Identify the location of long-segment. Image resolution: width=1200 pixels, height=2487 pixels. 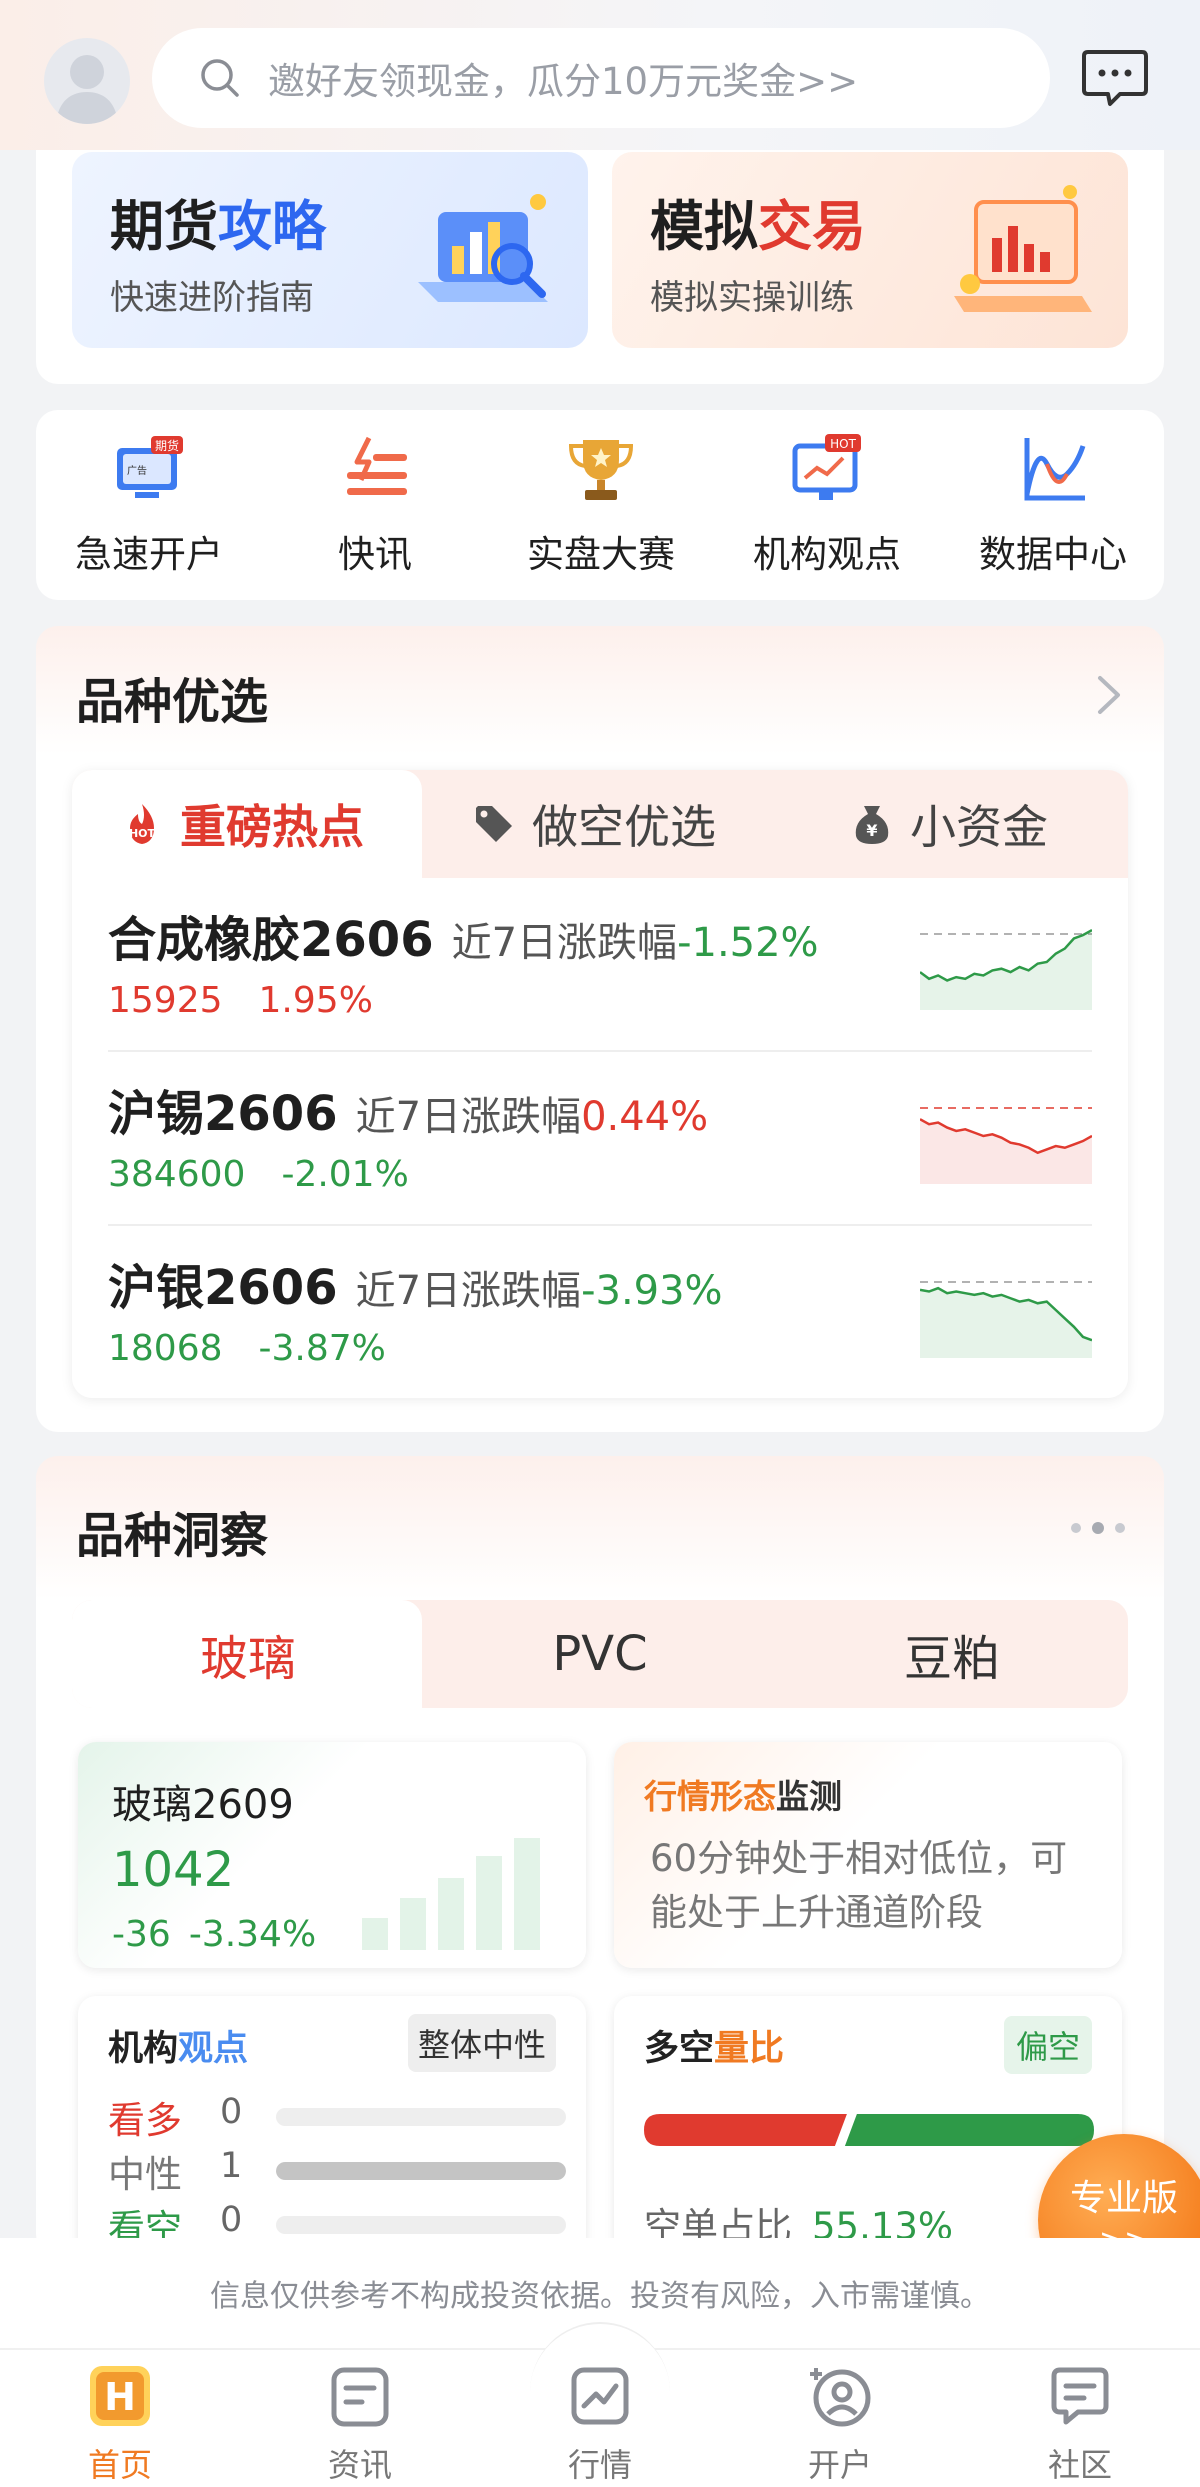
(745, 2130).